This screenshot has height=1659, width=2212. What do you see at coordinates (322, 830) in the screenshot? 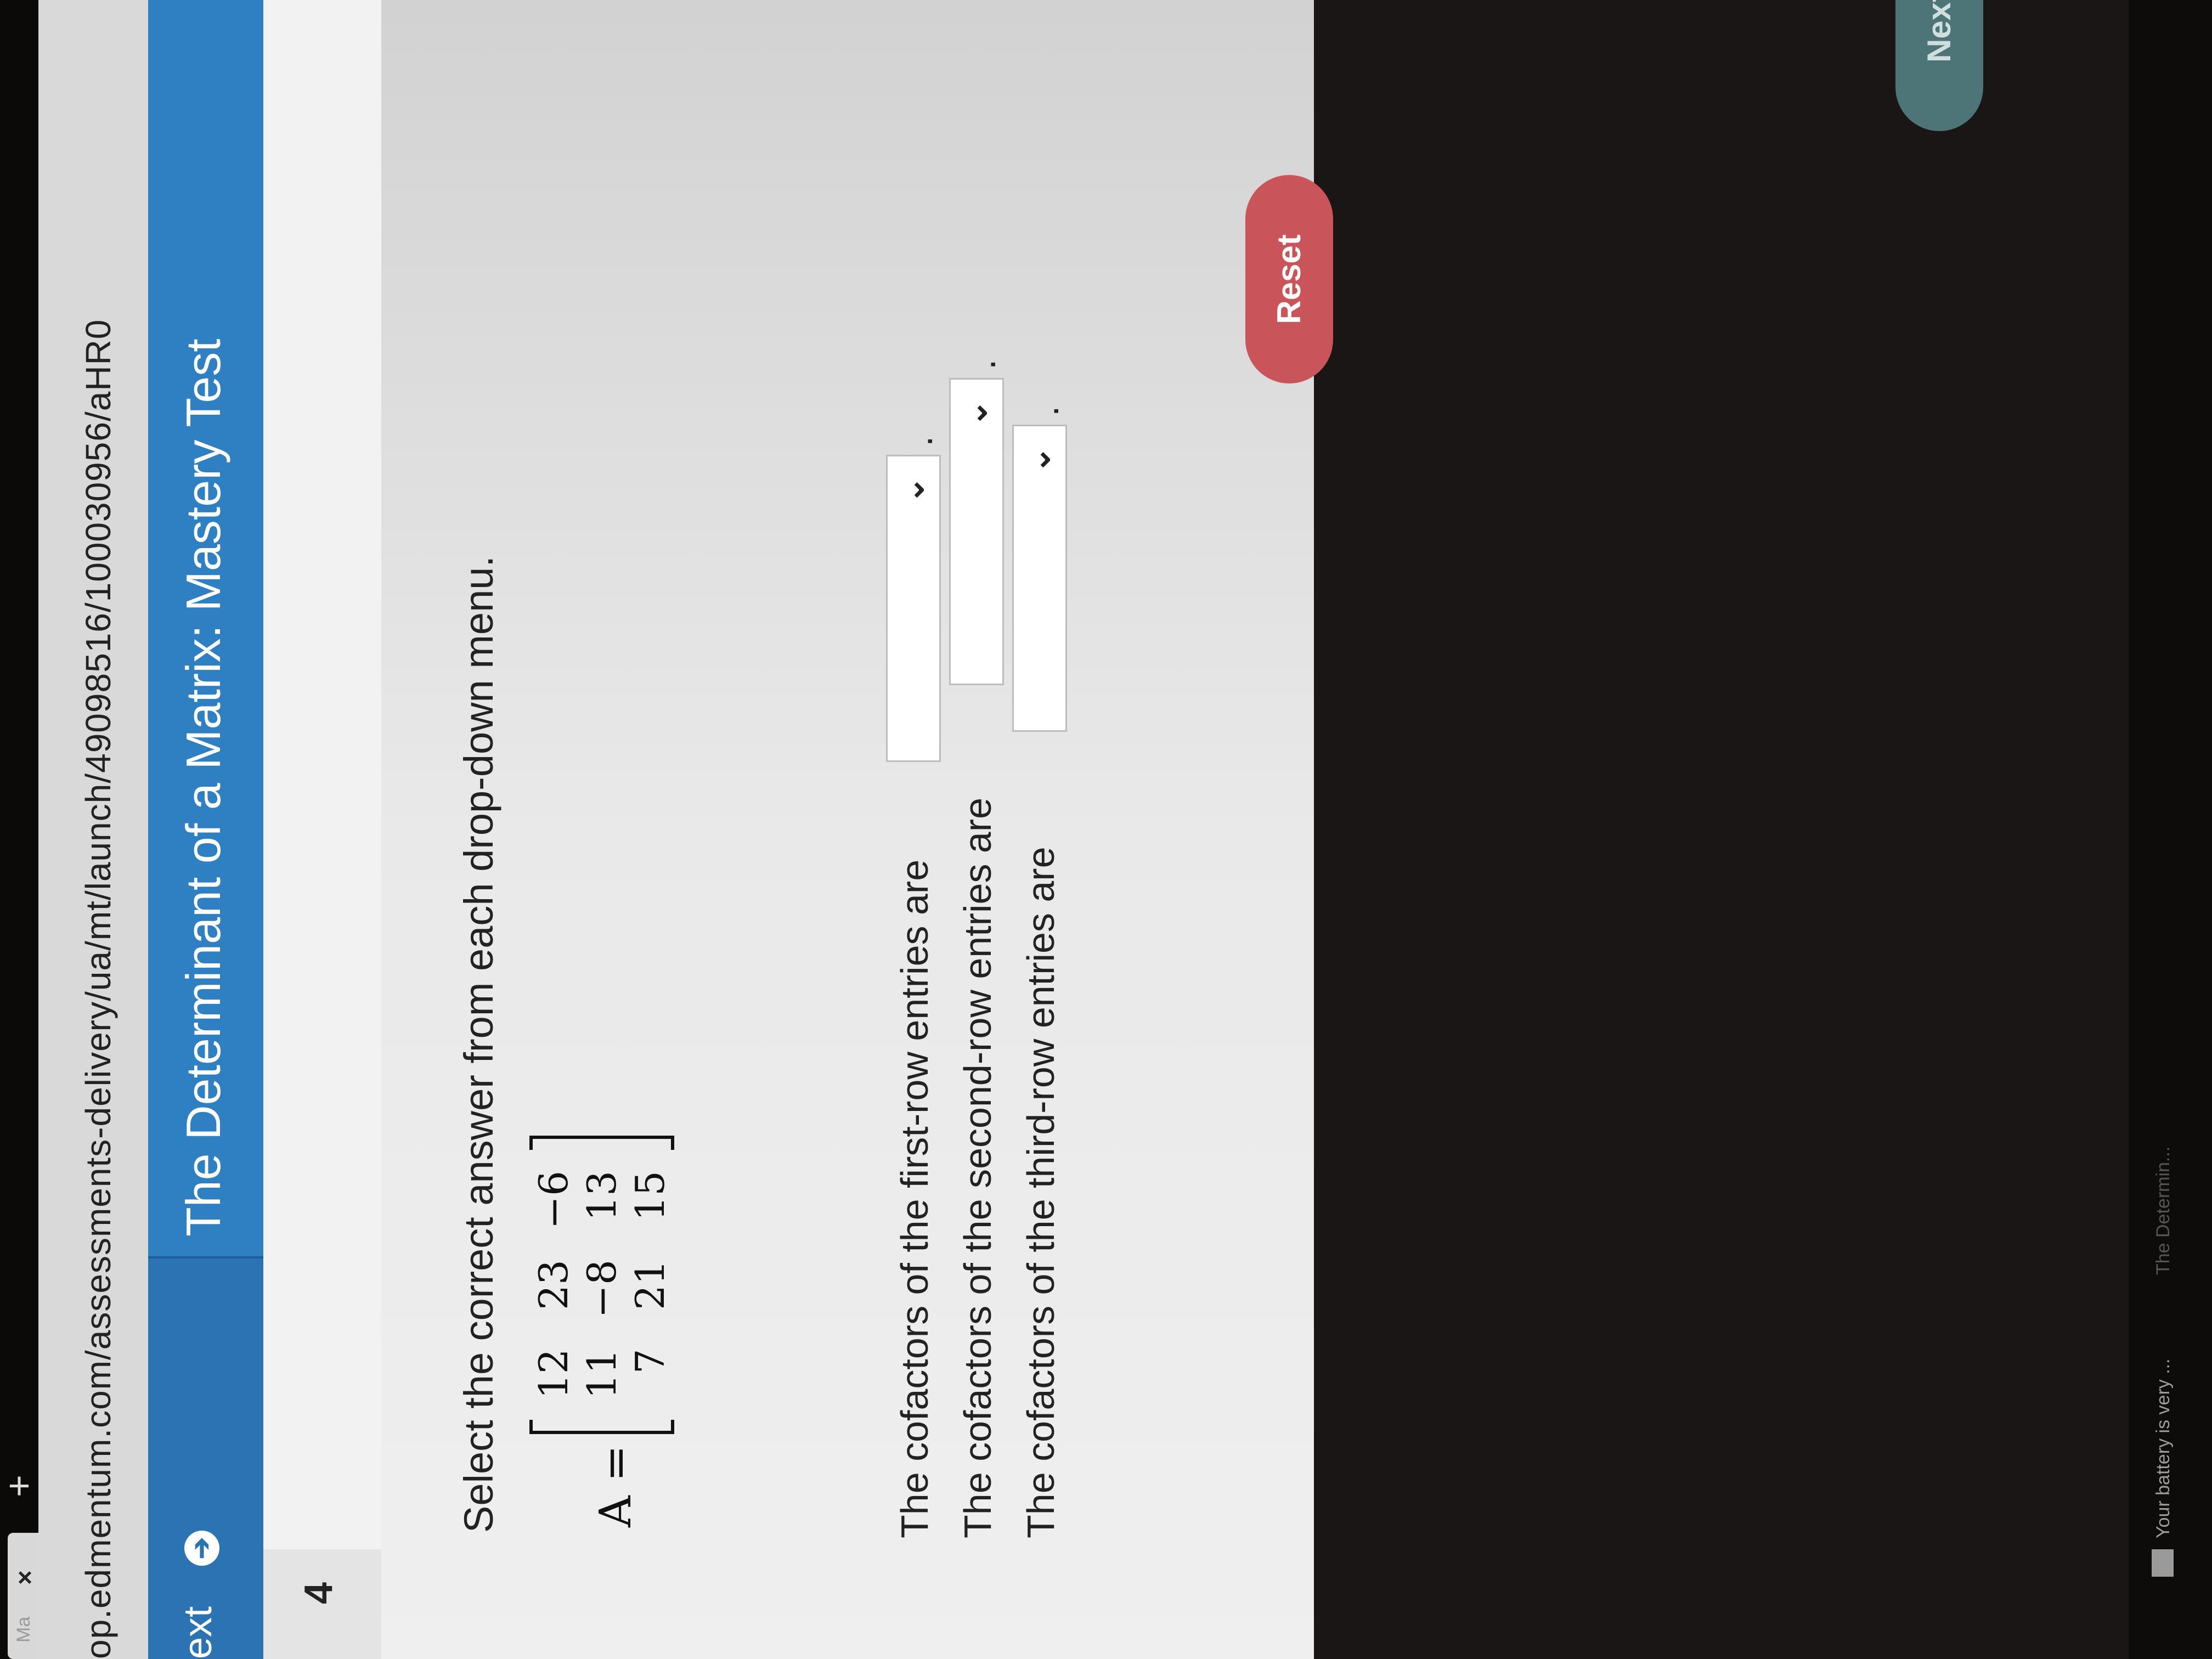
I see `question-number-band: 4` at bounding box center [322, 830].